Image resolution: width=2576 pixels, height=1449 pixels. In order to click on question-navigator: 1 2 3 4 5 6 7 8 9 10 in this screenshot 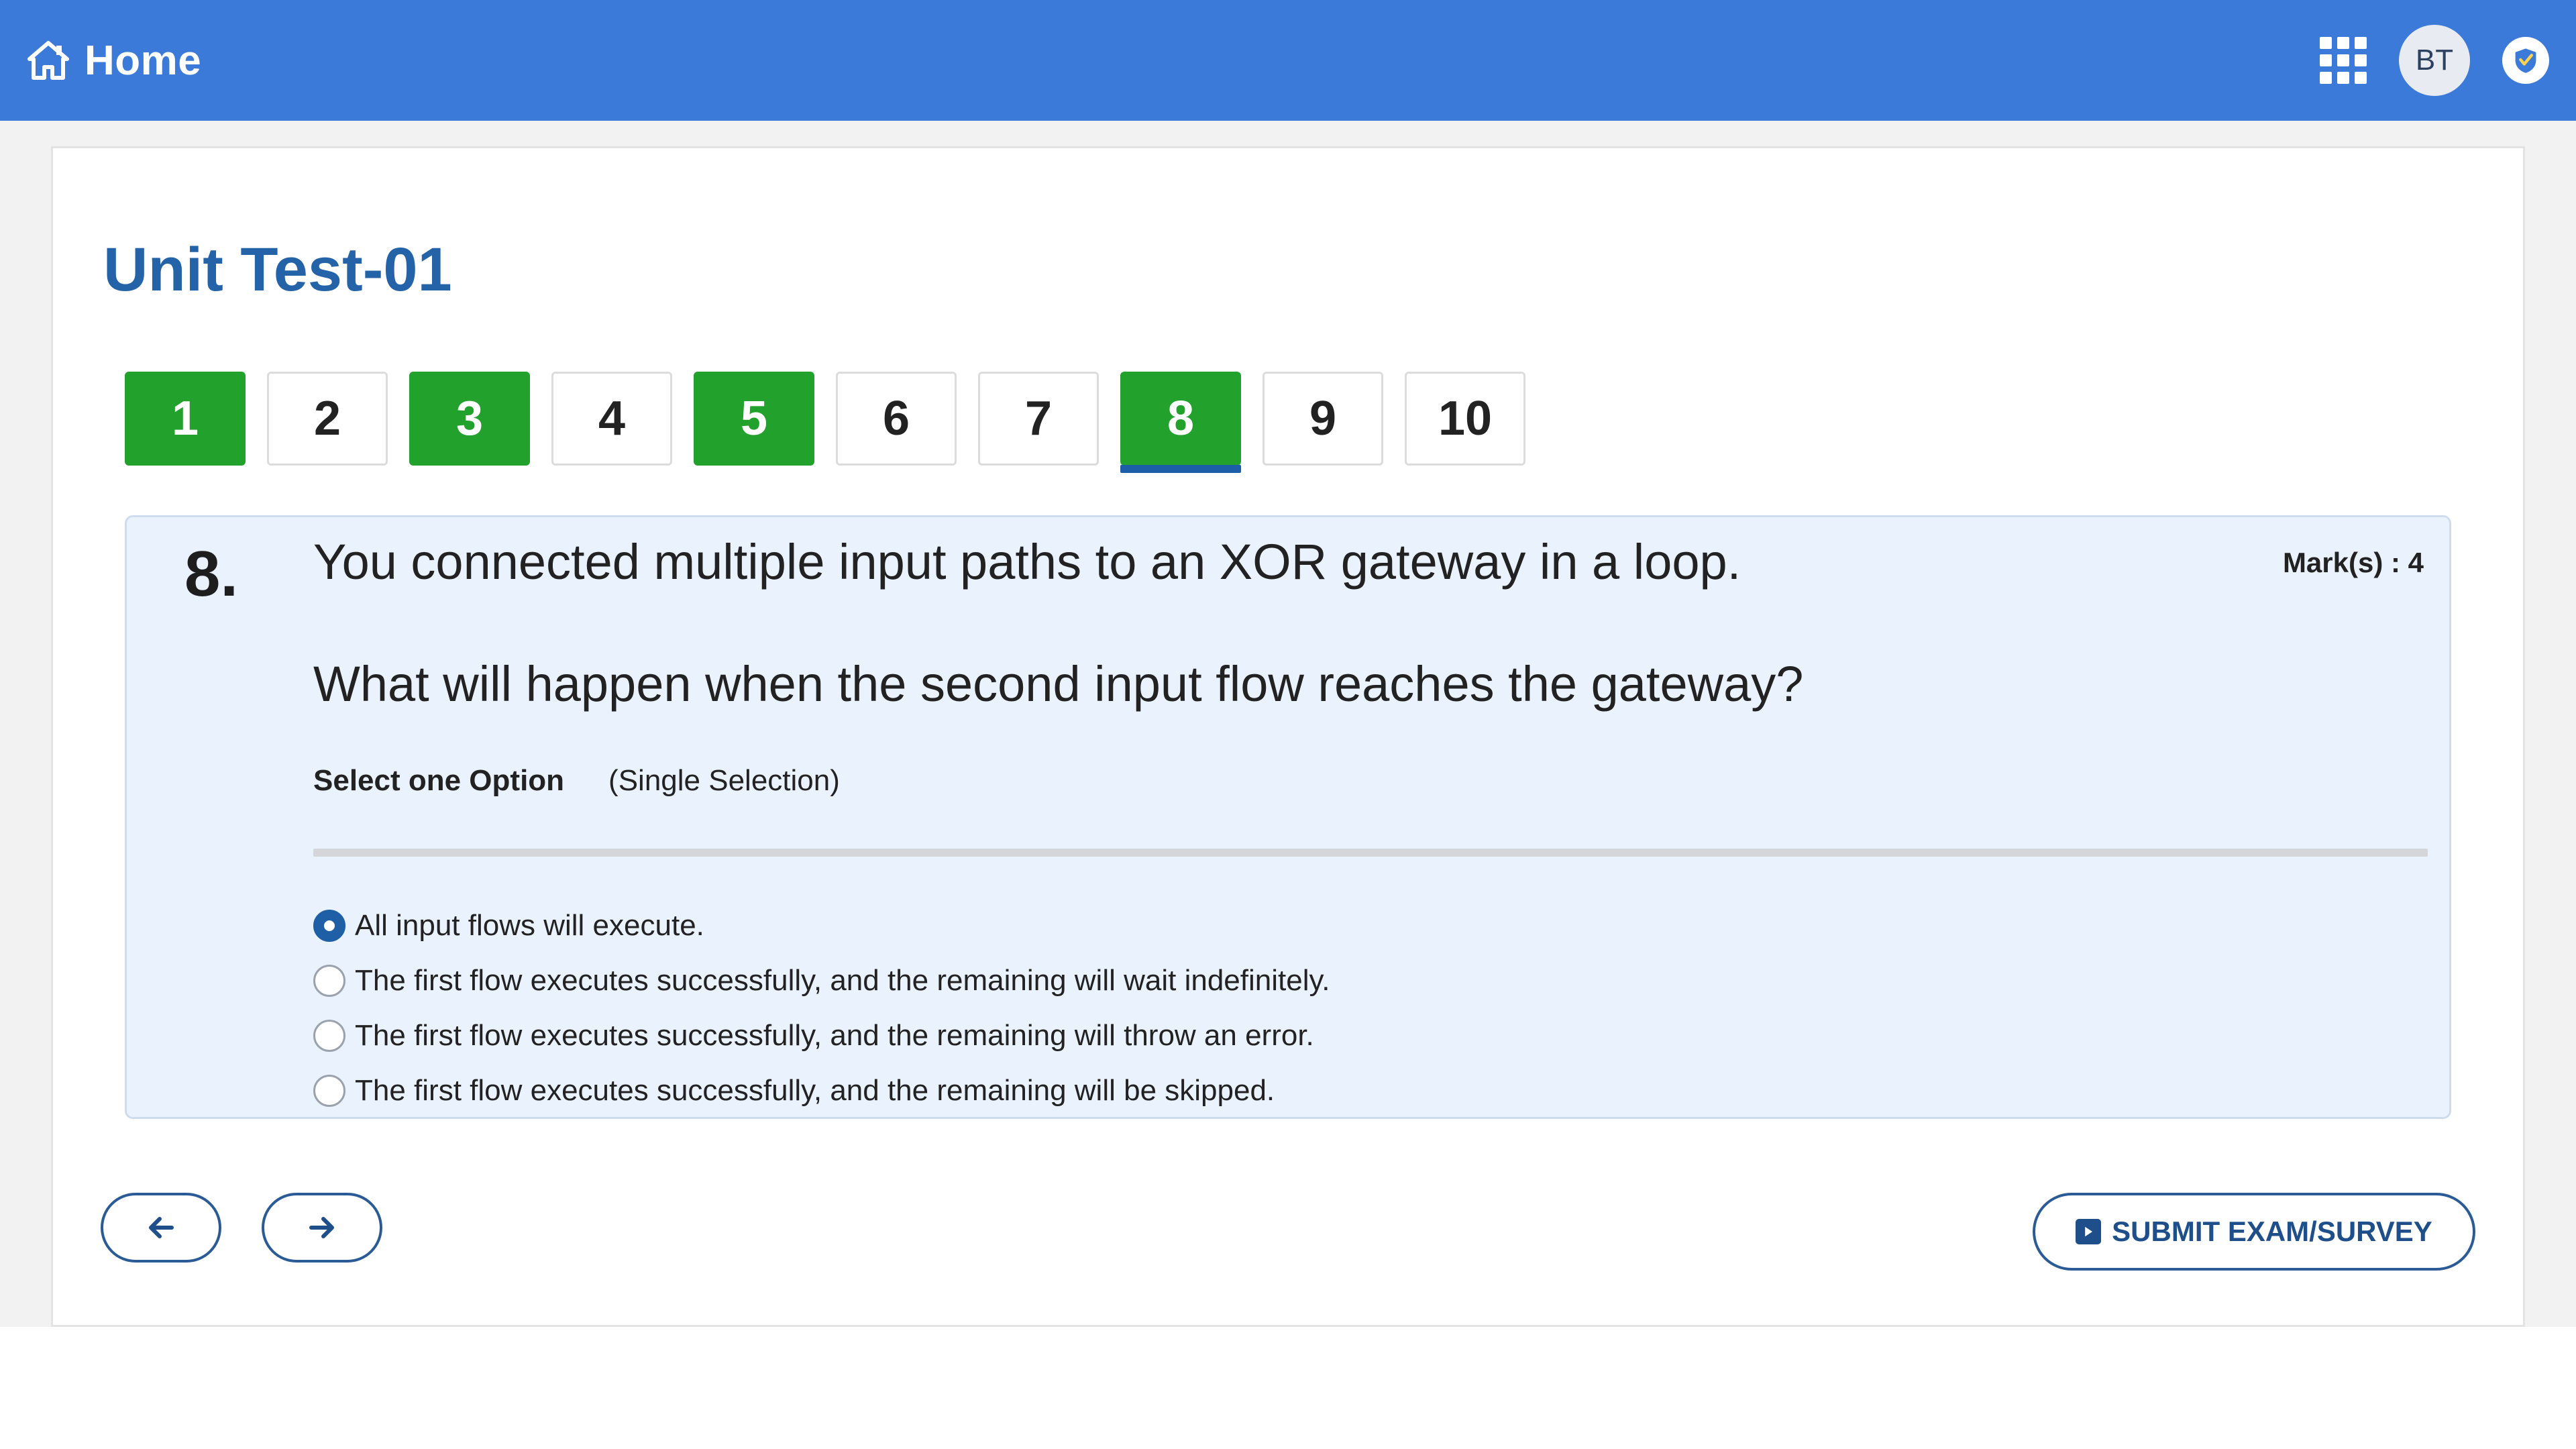, I will do `click(825, 422)`.